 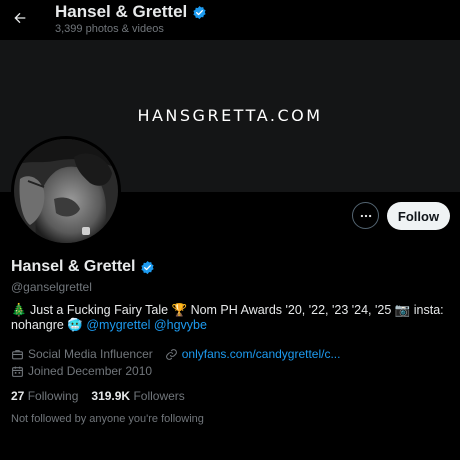 I want to click on bio-mention-link: @mygrettel, so click(x=118, y=325).